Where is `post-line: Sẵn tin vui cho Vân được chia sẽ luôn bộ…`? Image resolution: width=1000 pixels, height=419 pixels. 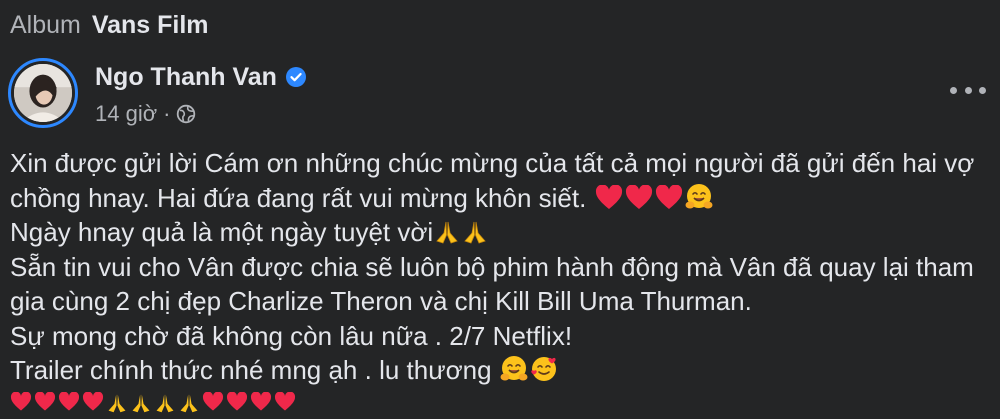 post-line: Sẵn tin vui cho Vân được chia sẽ luôn bộ… is located at coordinates (492, 266).